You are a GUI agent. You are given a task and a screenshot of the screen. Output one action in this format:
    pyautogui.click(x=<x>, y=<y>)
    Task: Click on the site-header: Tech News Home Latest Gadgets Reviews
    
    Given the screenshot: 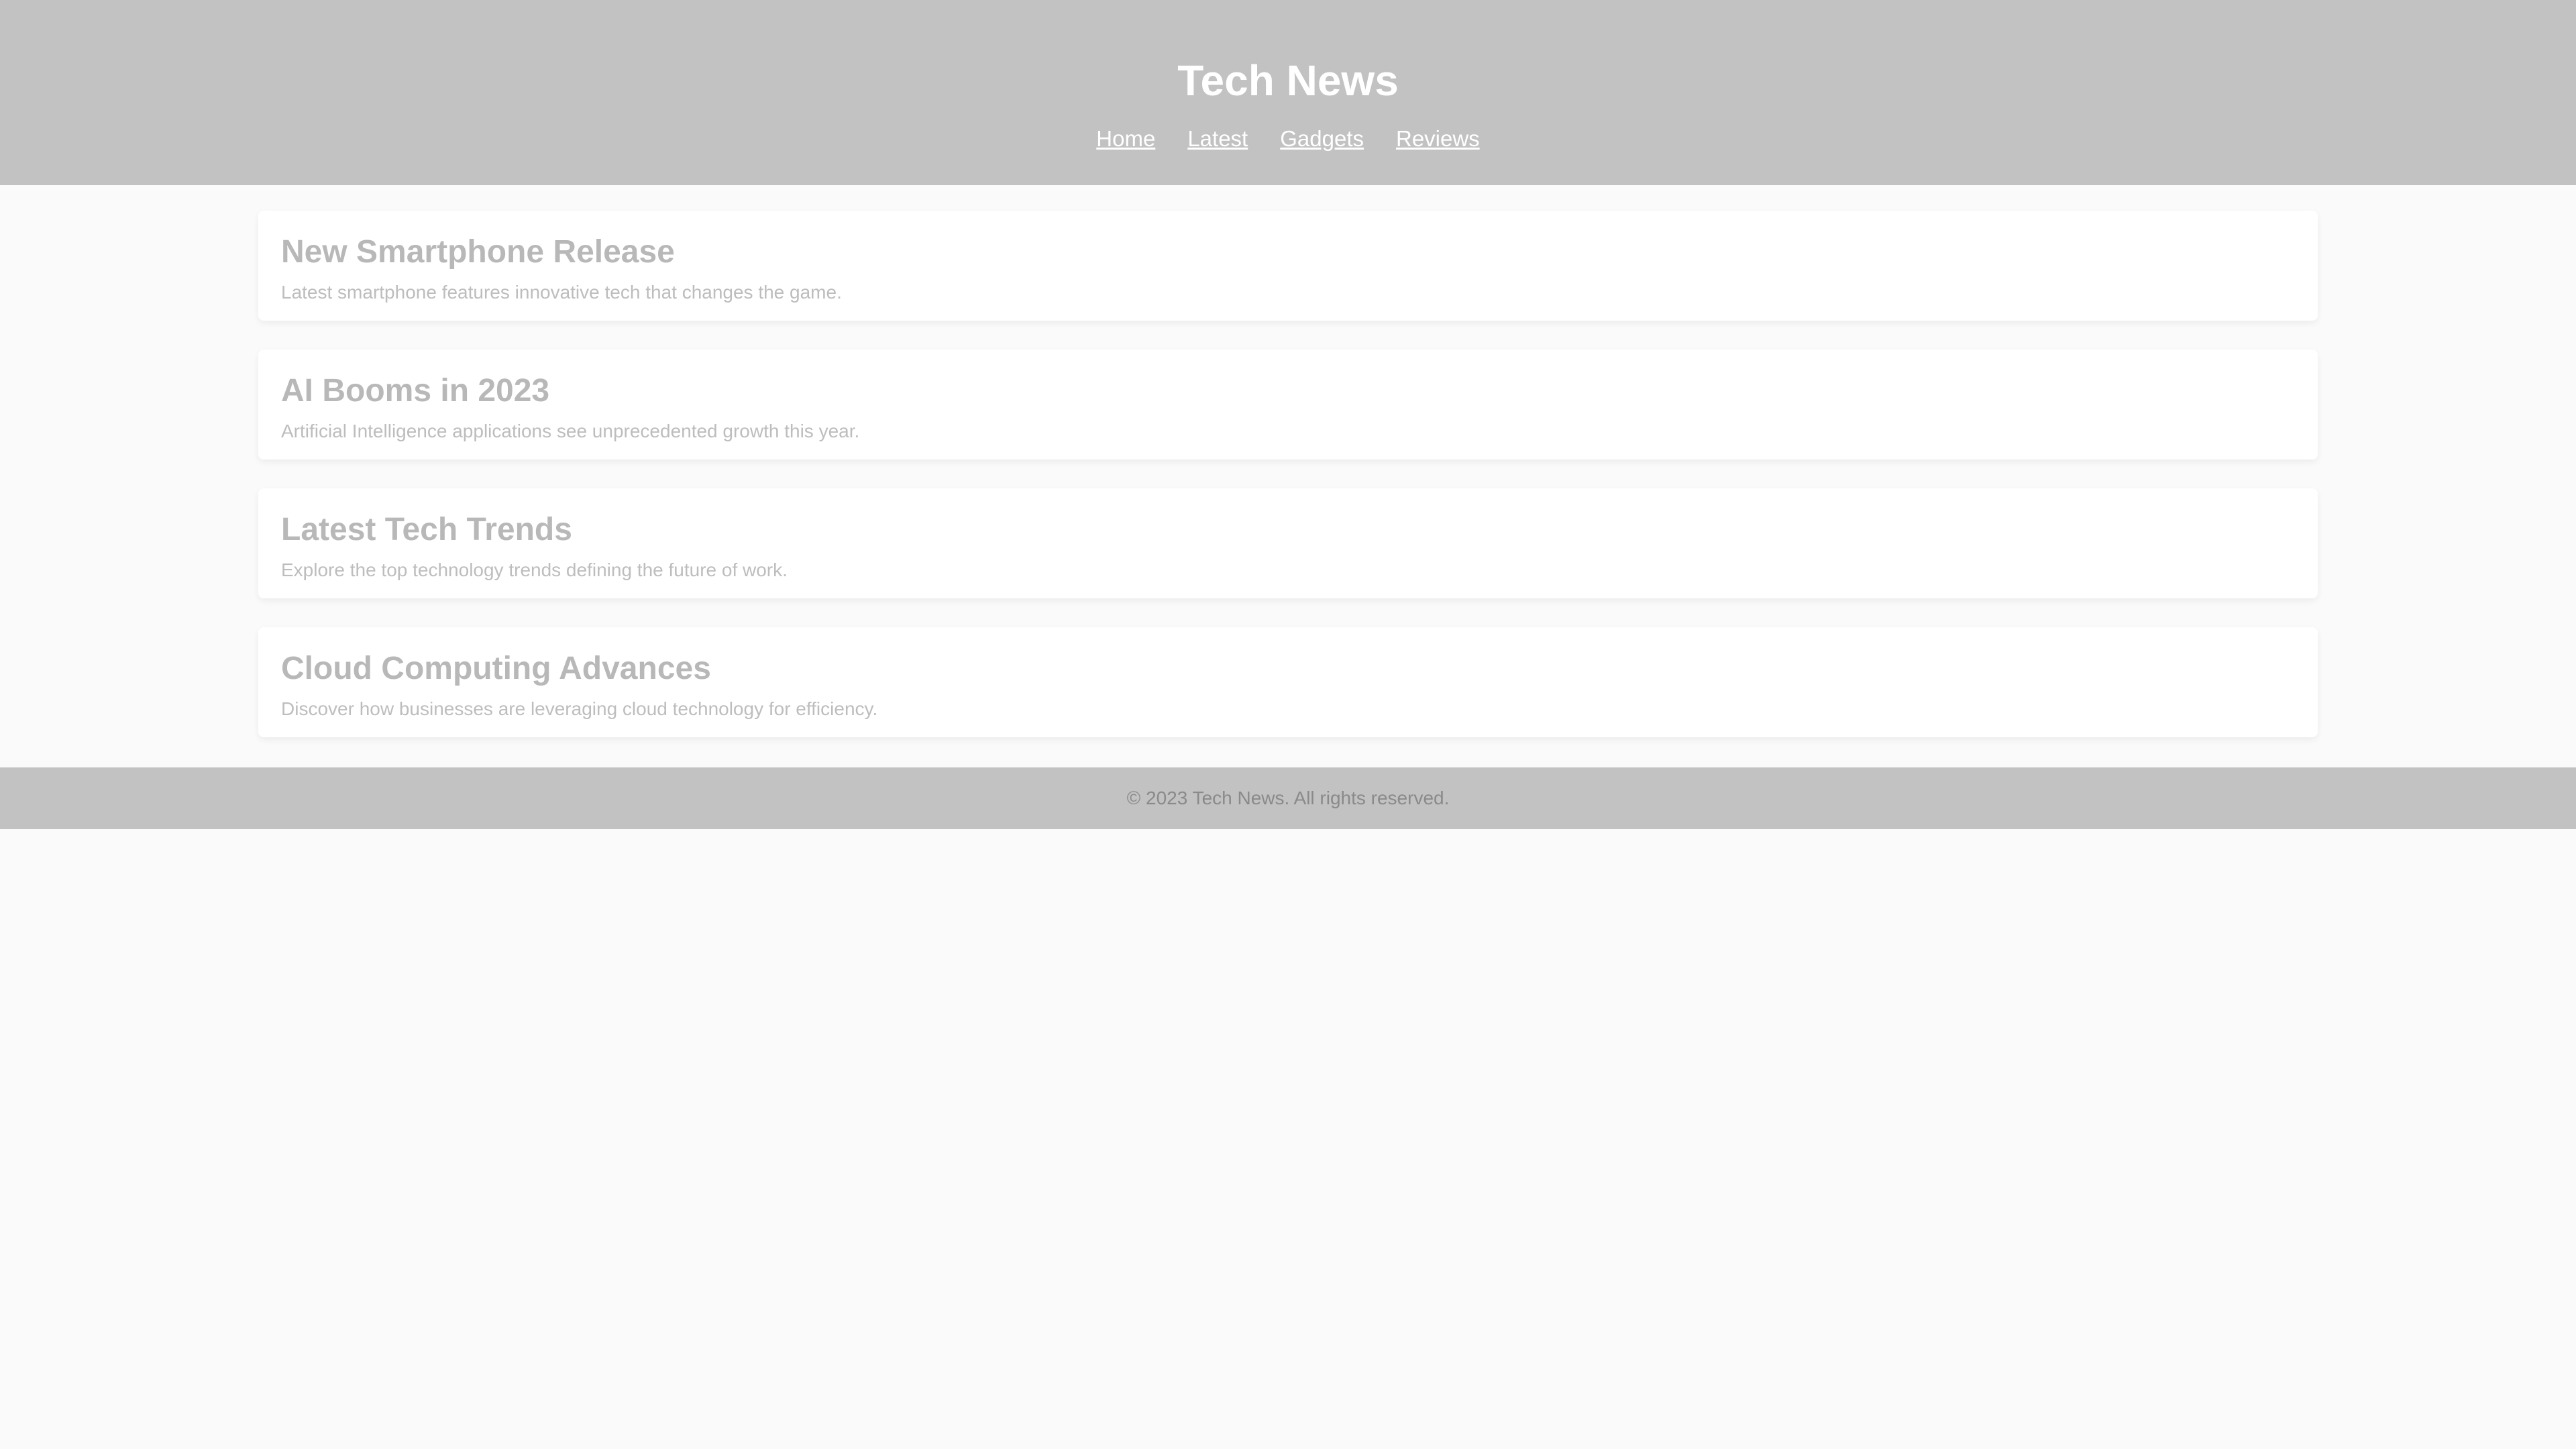 What is the action you would take?
    pyautogui.click(x=1288, y=92)
    